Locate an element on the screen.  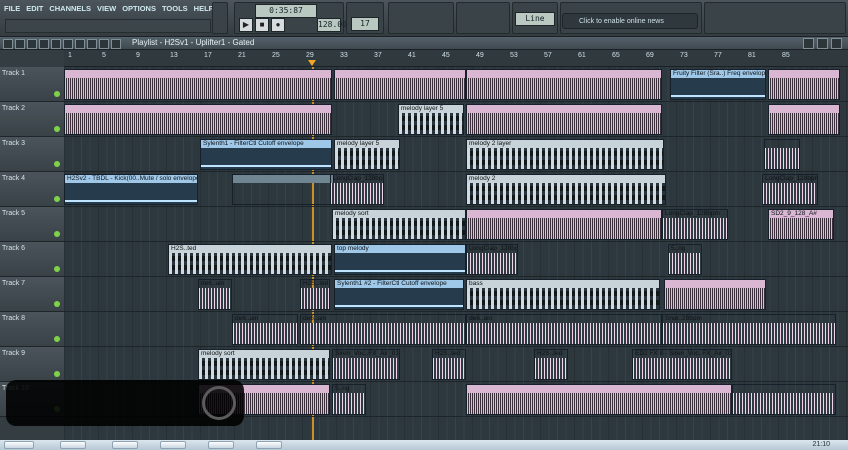
playlist-clip: top melody is located at coordinates (400, 259).